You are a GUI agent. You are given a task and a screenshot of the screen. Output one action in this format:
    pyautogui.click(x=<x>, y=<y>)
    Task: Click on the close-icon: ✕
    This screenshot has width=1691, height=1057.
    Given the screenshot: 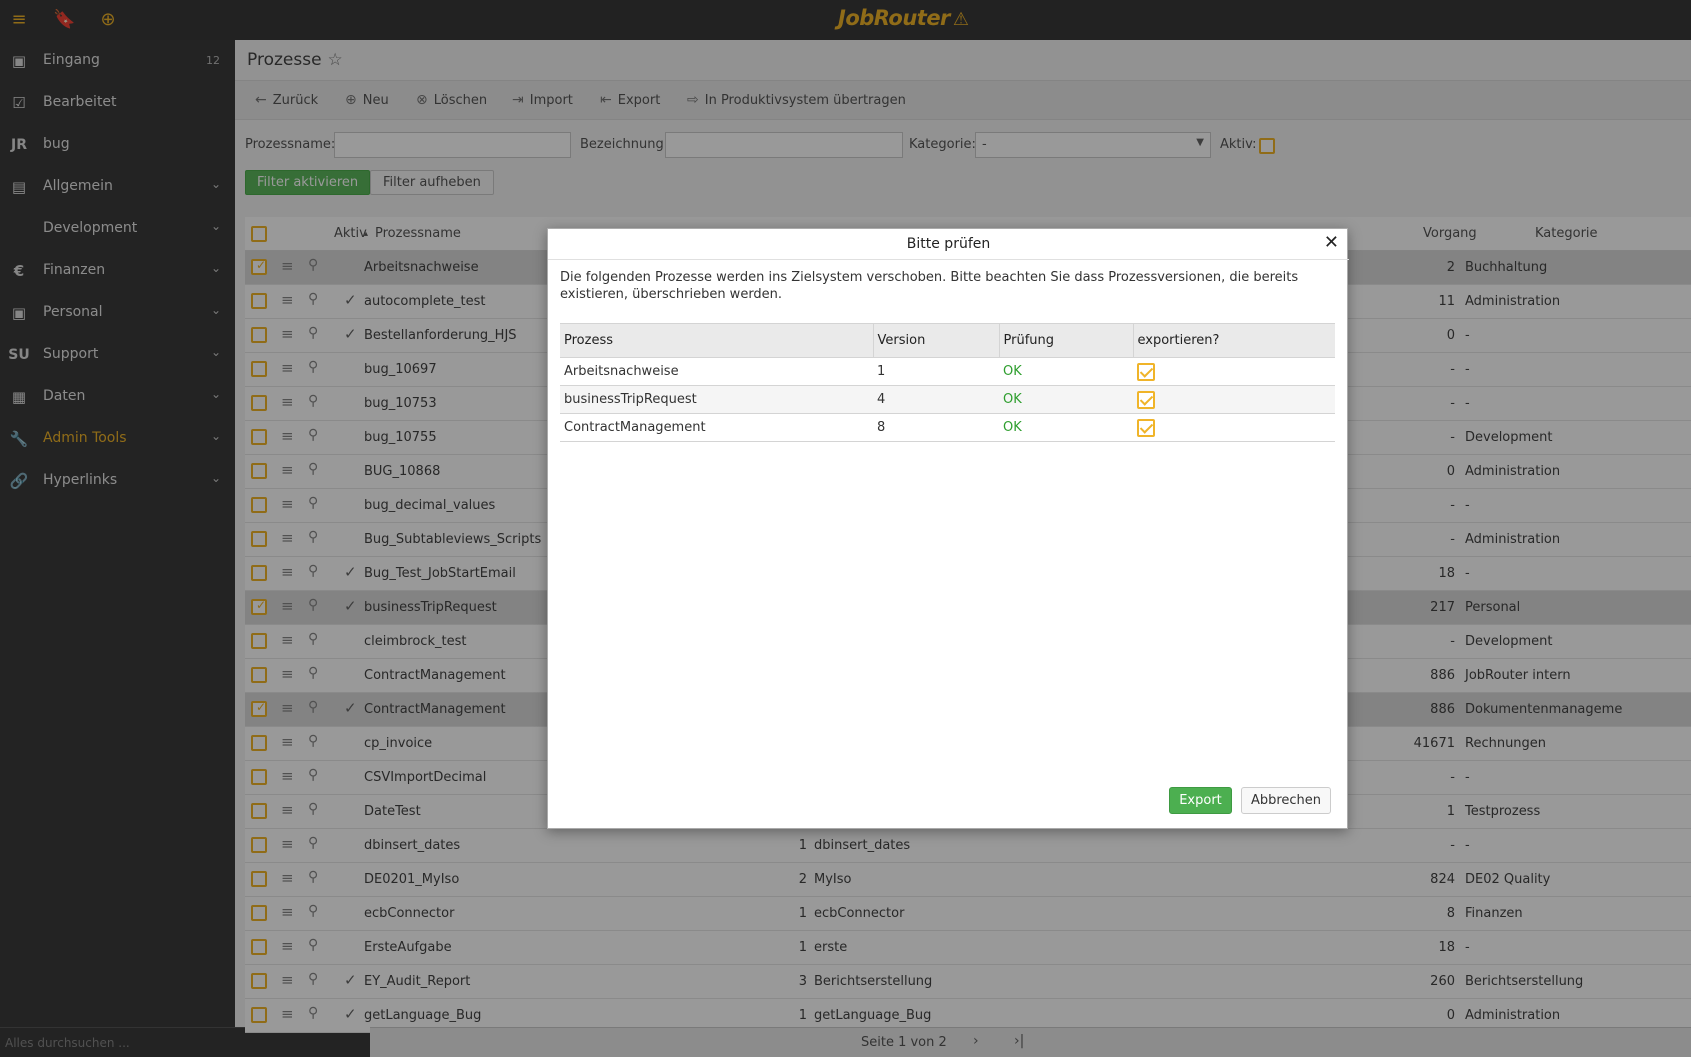 What is the action you would take?
    pyautogui.click(x=1331, y=243)
    